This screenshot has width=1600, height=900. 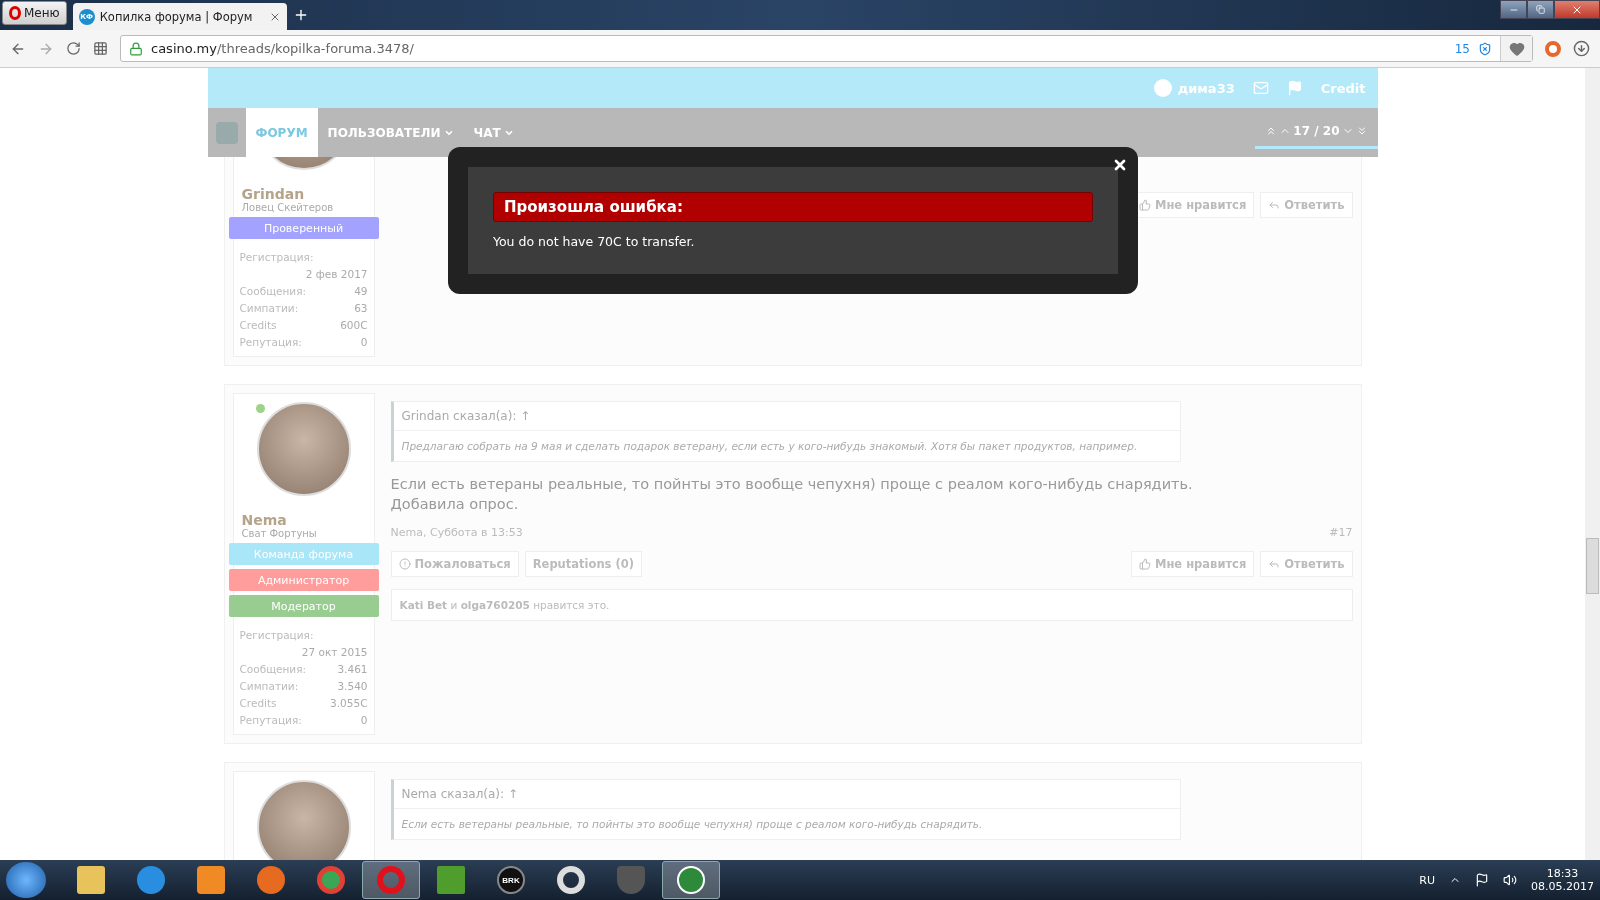 What do you see at coordinates (34, 13) in the screenshot?
I see `menu-button: Меню` at bounding box center [34, 13].